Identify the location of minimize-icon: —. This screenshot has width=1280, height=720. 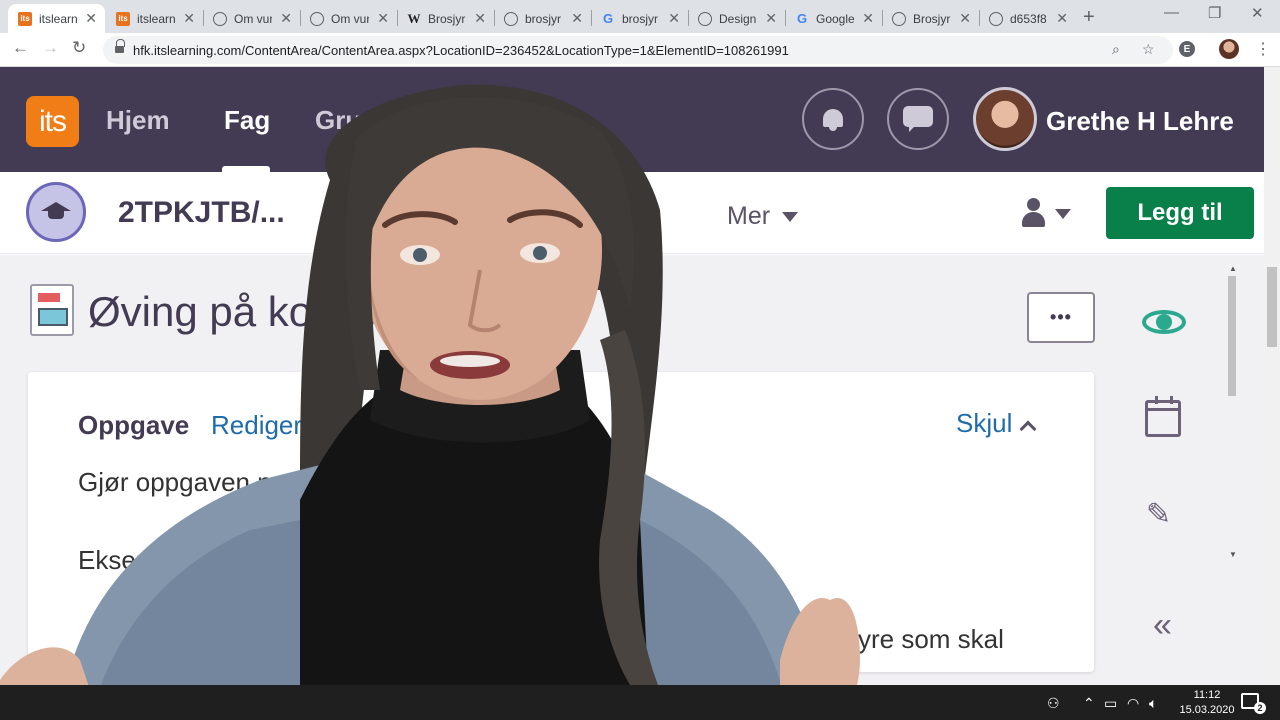
(1171, 12).